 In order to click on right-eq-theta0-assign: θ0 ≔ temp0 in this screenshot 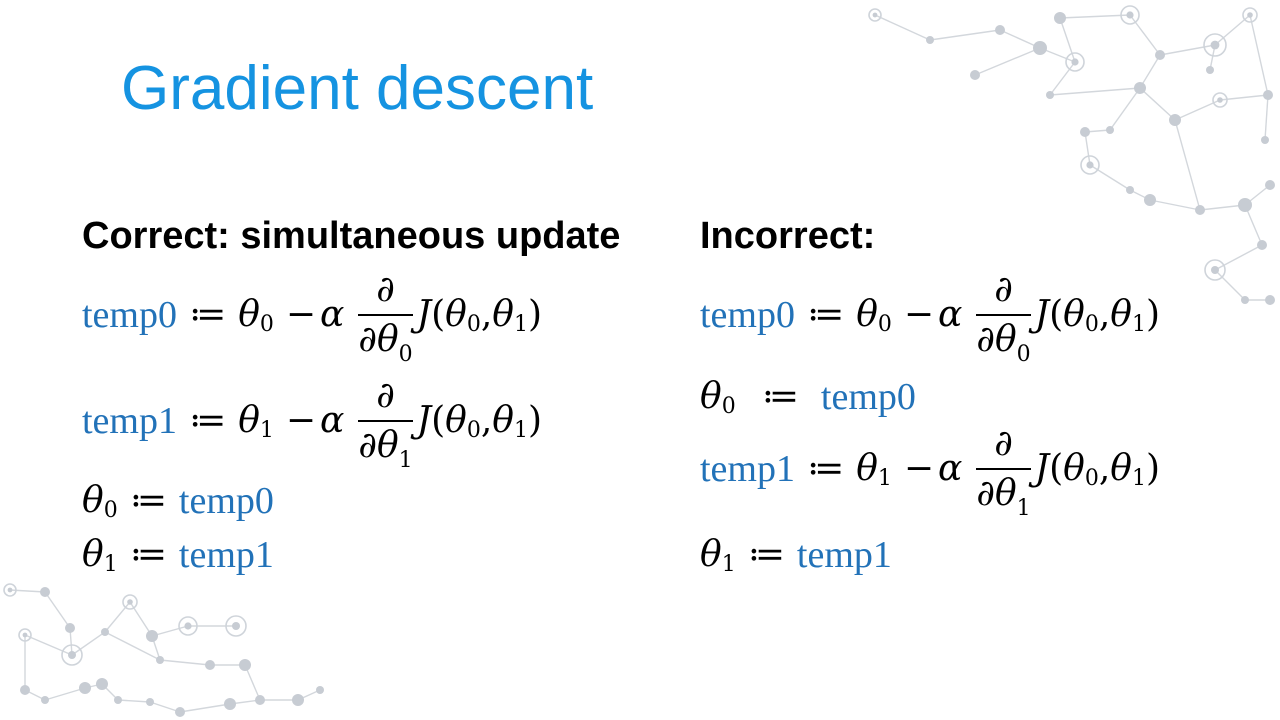, I will do `click(808, 397)`.